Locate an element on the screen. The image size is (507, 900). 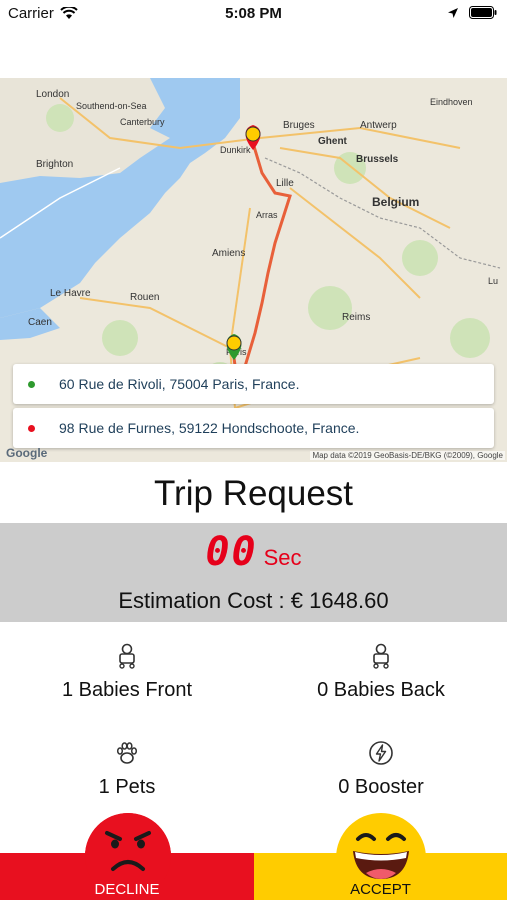
status-time: 5:08 PM is located at coordinates (253, 13).